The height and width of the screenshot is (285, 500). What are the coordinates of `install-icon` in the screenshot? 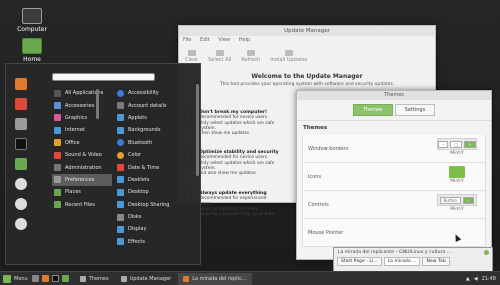 It's located at (288, 53).